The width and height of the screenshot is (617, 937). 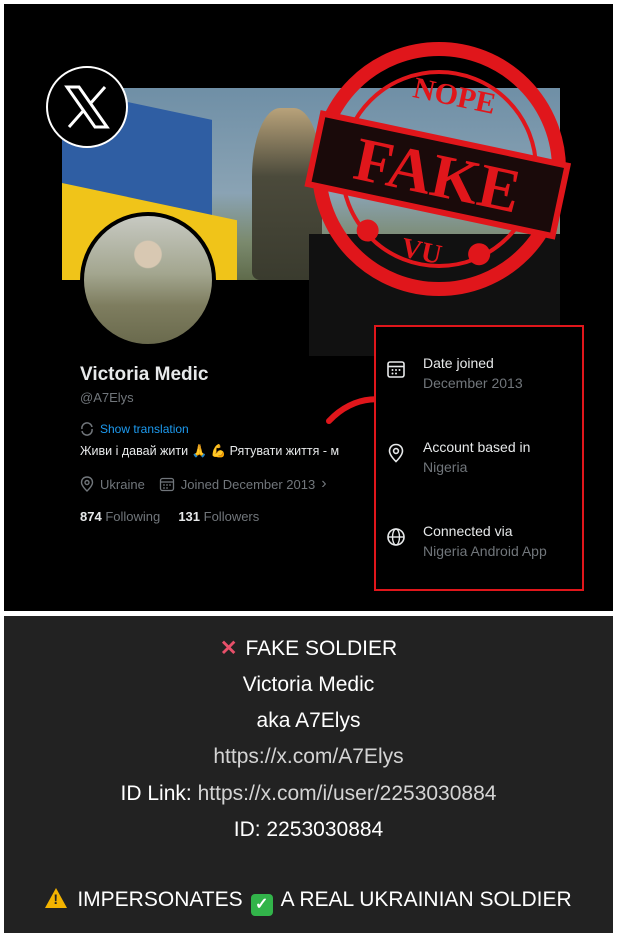 I want to click on caption-impersonates-line: IMPERSONATES ✓ A REAL UKRAINIAN SOLDIER, so click(x=308, y=902).